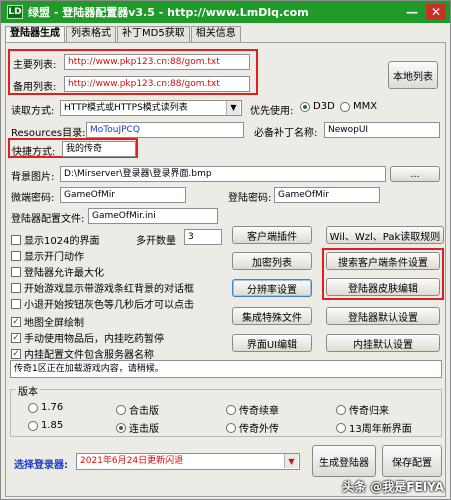 This screenshot has height=500, width=451. I want to click on version-label: 传奇外传, so click(259, 429).